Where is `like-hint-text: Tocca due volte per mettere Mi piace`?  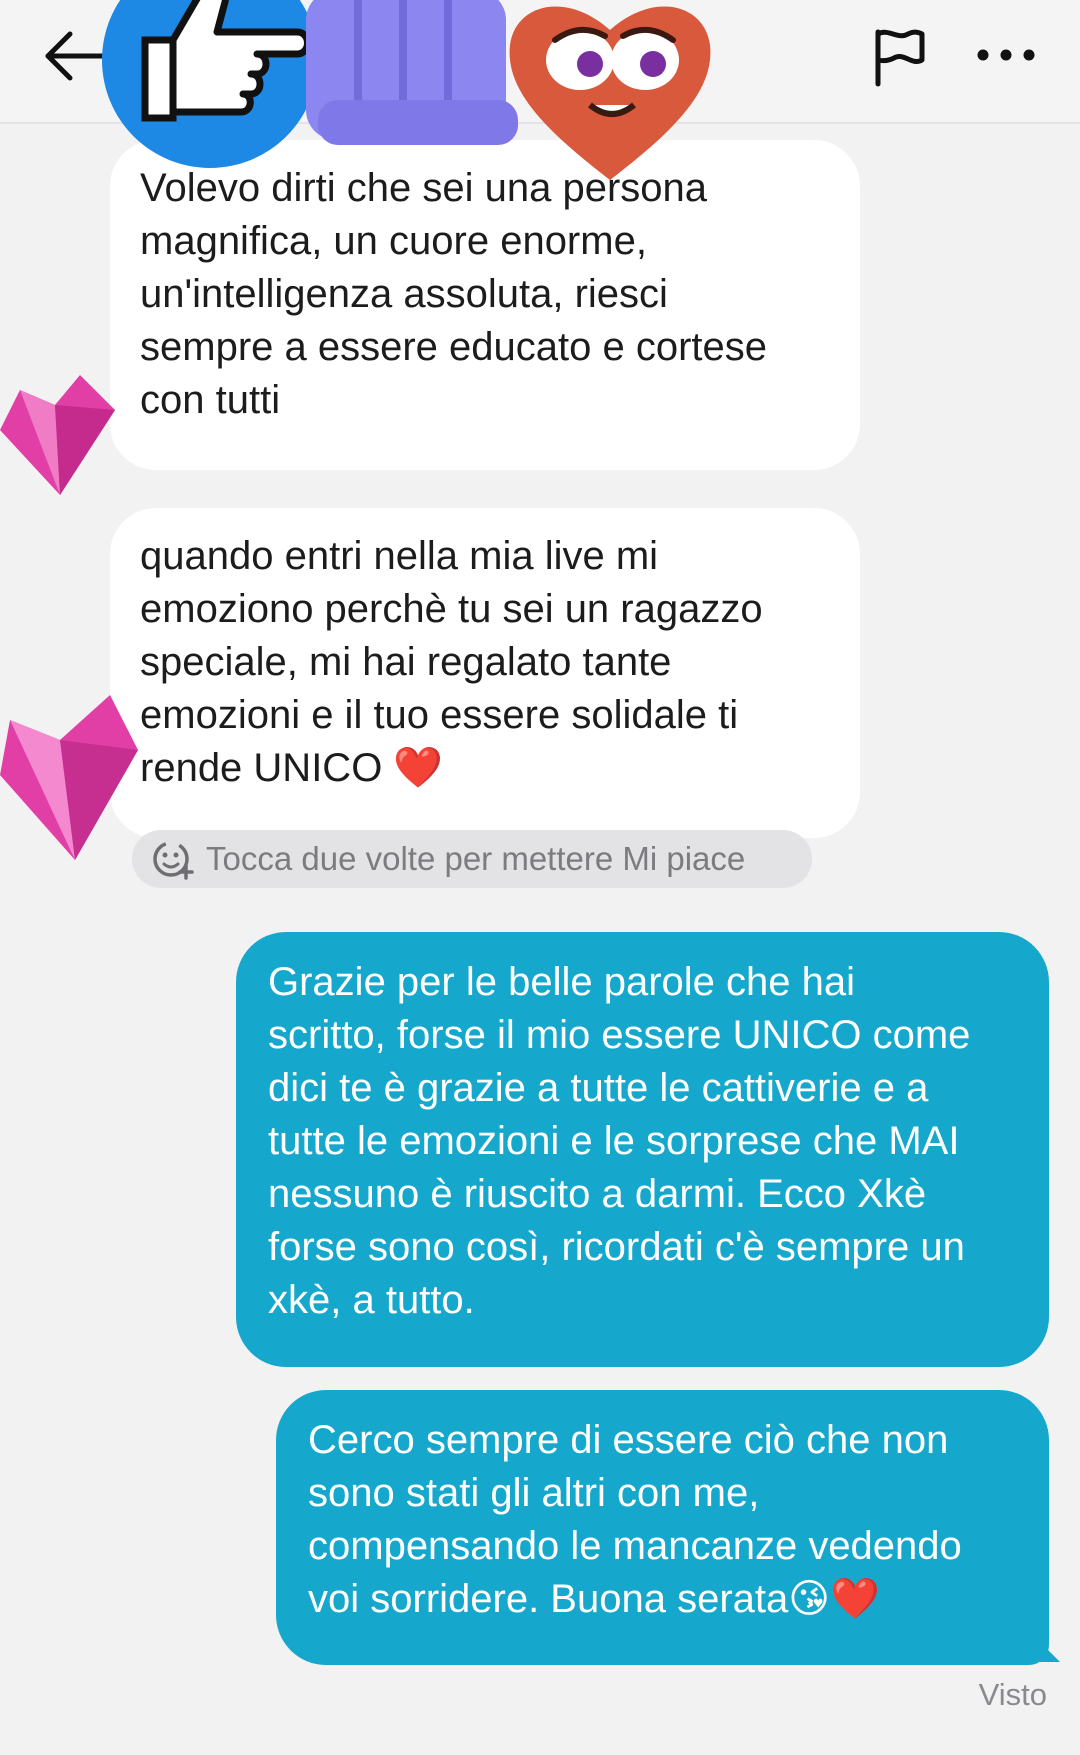
like-hint-text: Tocca due volte per mettere Mi piace is located at coordinates (476, 858).